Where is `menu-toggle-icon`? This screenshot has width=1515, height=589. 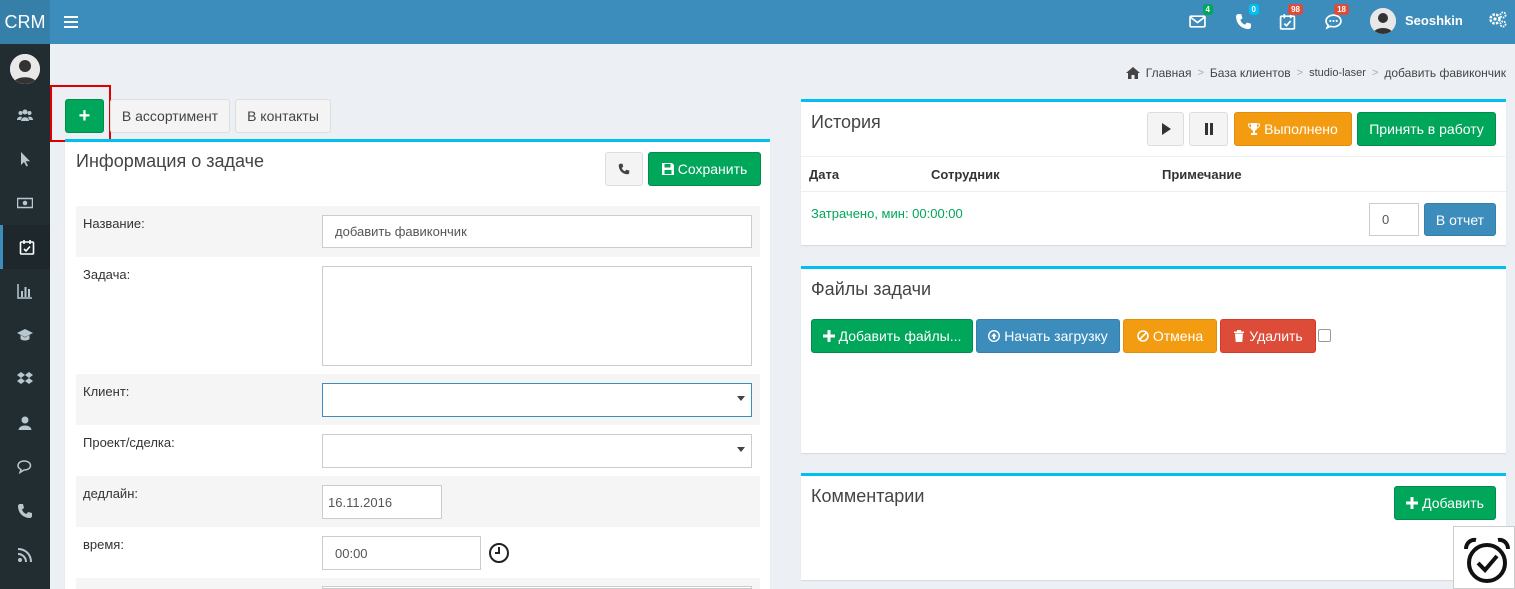 menu-toggle-icon is located at coordinates (71, 22).